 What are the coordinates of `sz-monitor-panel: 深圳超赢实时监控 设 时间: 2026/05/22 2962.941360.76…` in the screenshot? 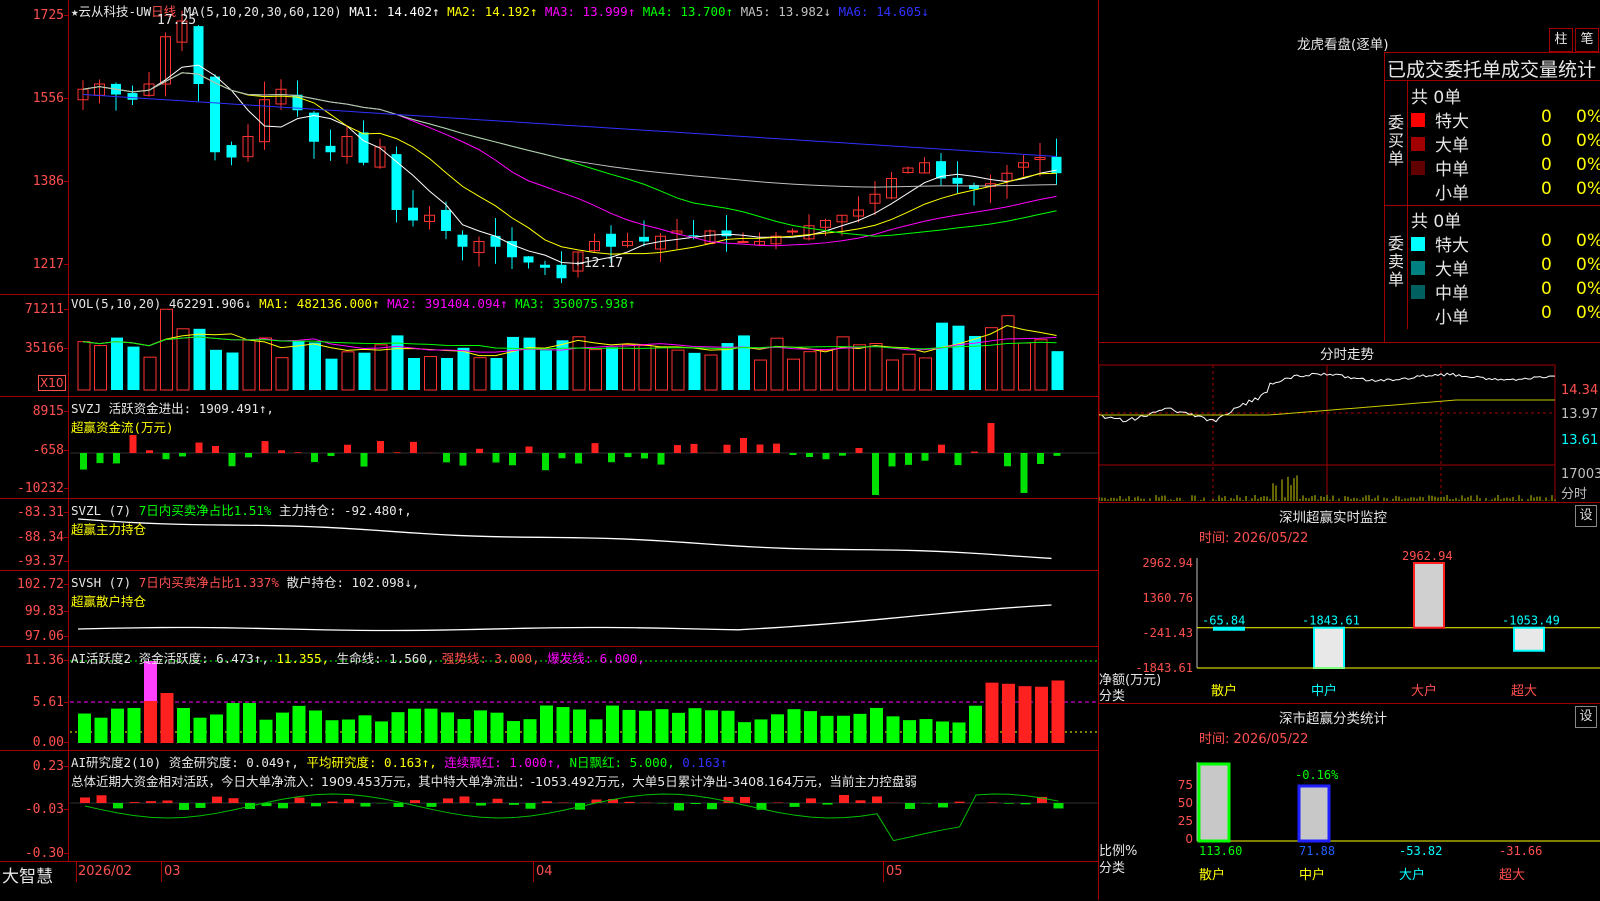 It's located at (1349, 602).